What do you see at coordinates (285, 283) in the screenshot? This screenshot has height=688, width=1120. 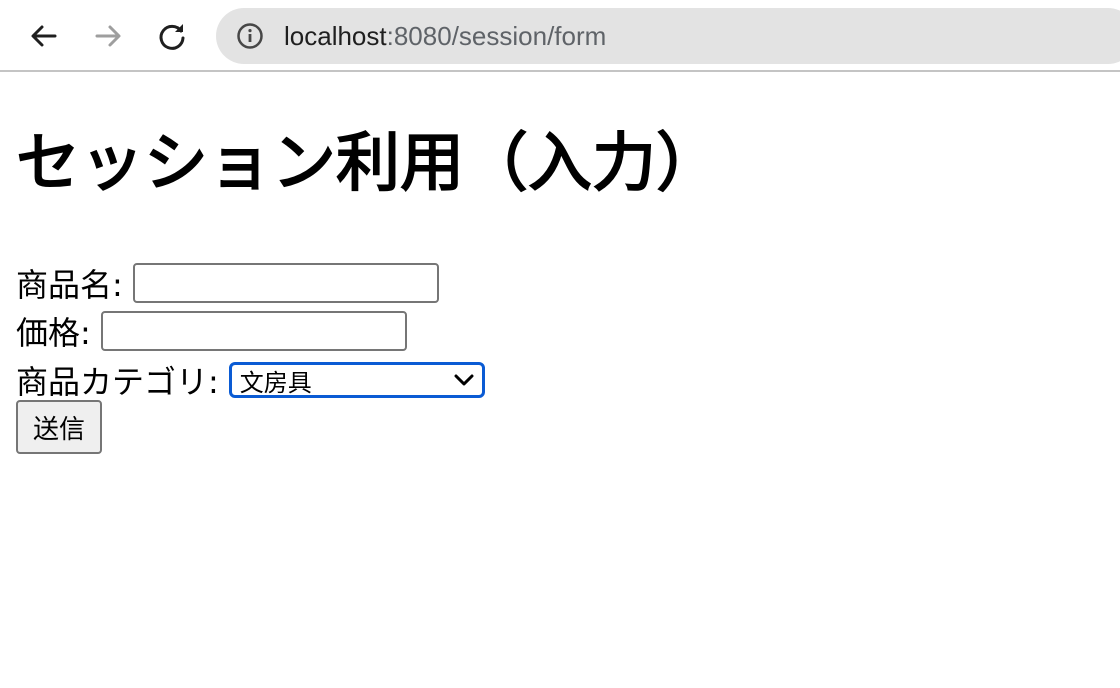 I see `product-name-input` at bounding box center [285, 283].